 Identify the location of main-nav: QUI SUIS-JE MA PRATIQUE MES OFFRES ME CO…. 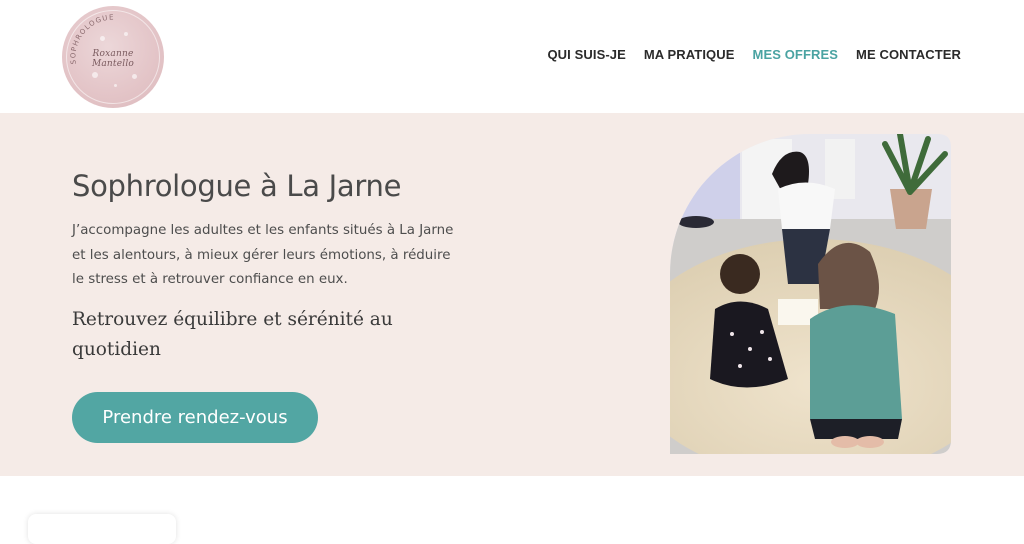
(754, 54).